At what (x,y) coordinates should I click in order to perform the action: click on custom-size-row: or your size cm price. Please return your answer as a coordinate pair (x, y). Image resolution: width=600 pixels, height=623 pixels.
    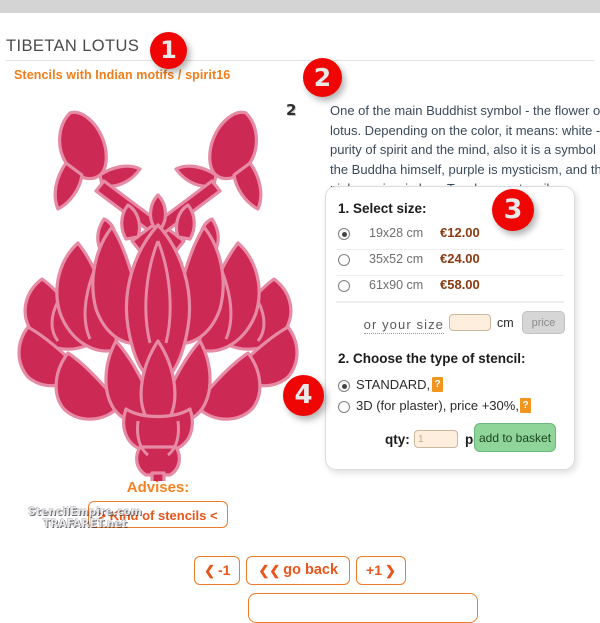
    Looking at the image, I should click on (450, 326).